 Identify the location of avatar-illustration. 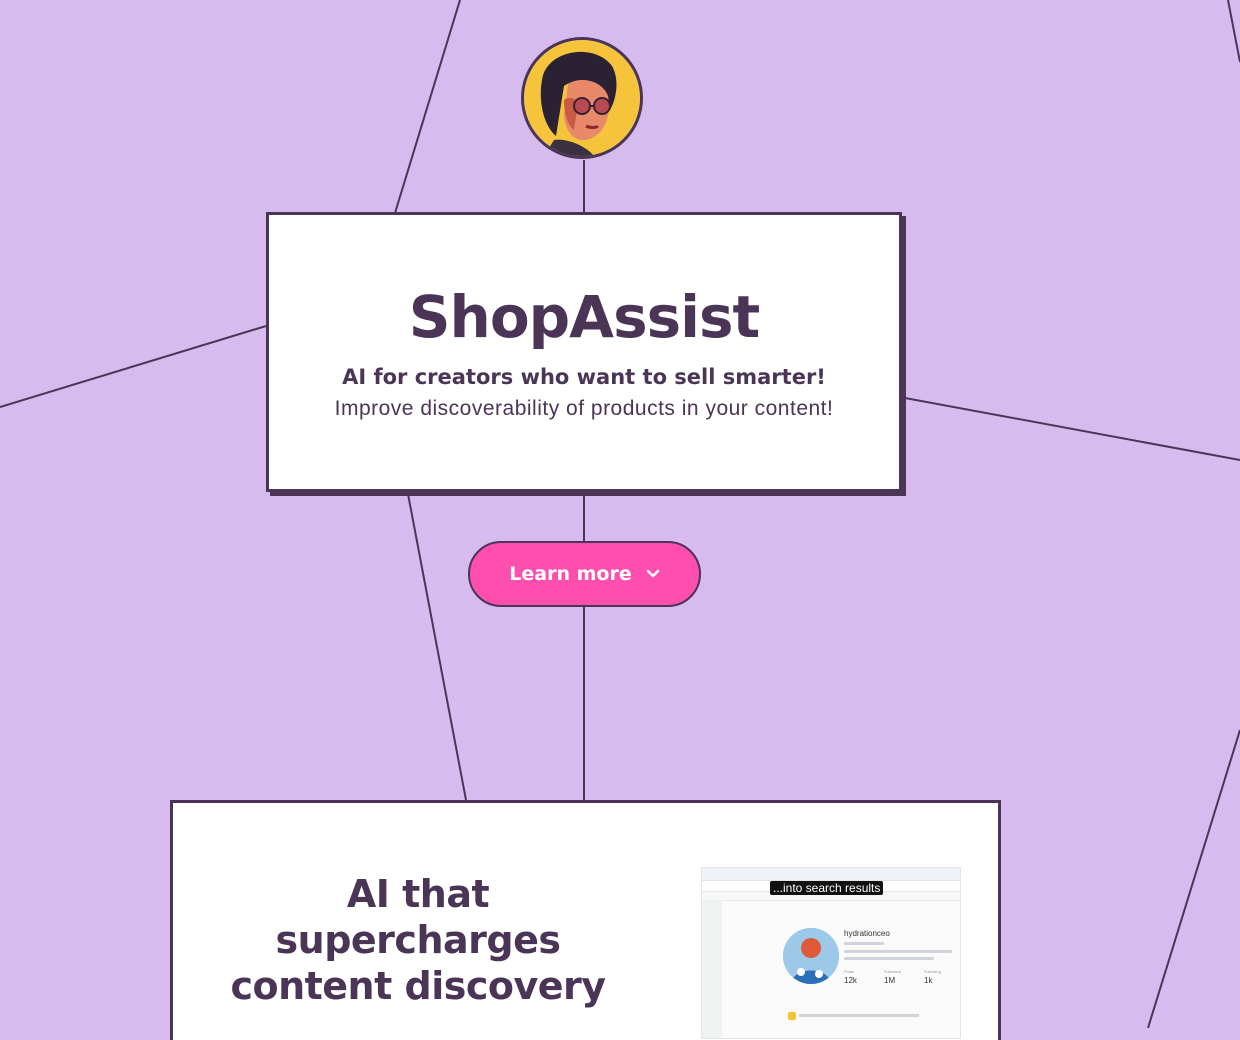
(582, 98).